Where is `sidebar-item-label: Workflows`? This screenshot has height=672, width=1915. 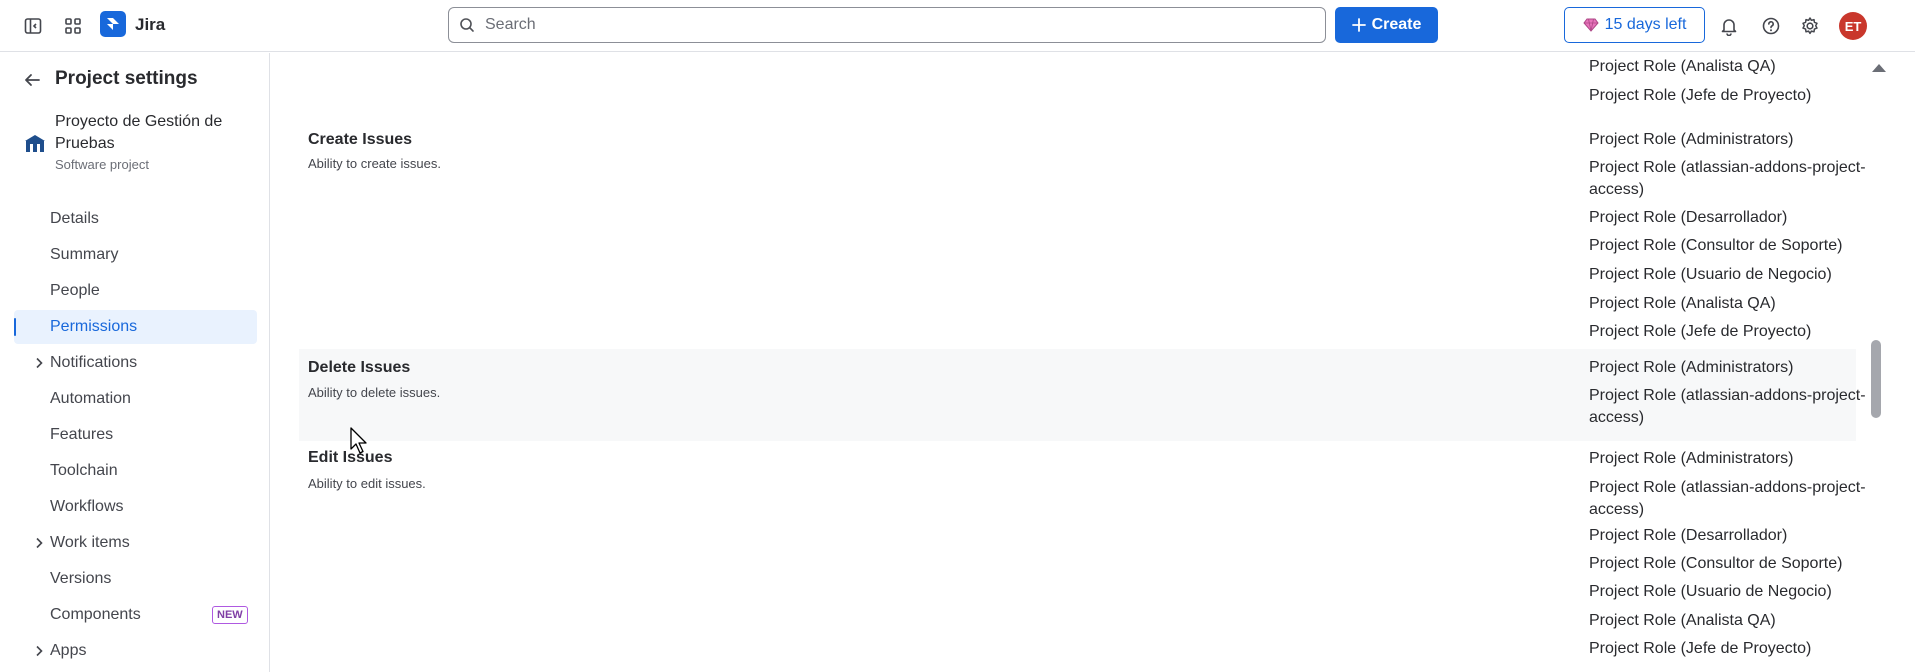 sidebar-item-label: Workflows is located at coordinates (87, 506).